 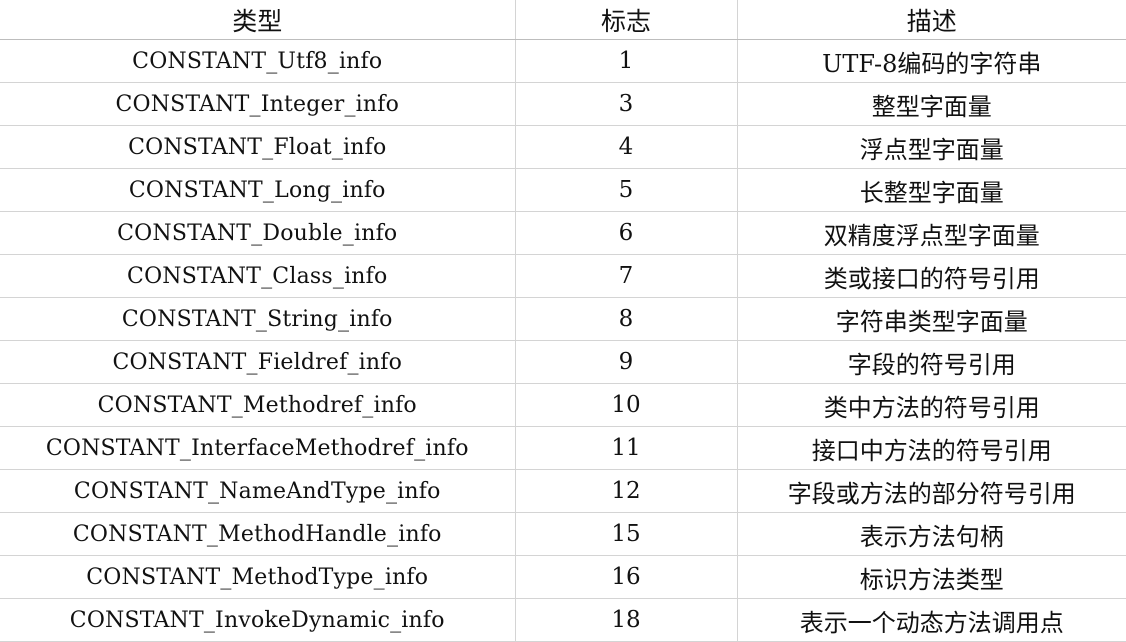 What do you see at coordinates (931, 276) in the screenshot?
I see `description-cell: 类或接口的符号引用` at bounding box center [931, 276].